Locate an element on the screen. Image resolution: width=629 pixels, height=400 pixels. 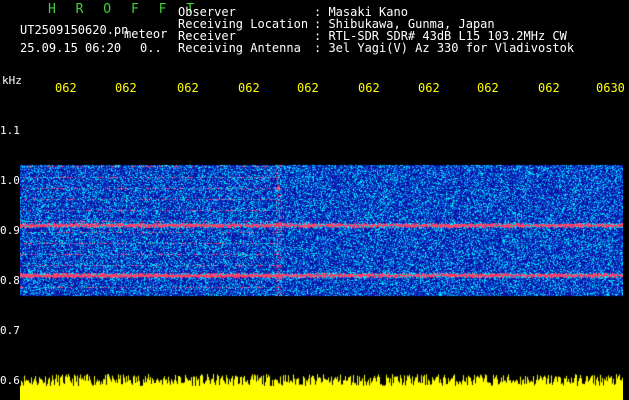
filename-label: UT2509150620.pn is located at coordinates (74, 30).